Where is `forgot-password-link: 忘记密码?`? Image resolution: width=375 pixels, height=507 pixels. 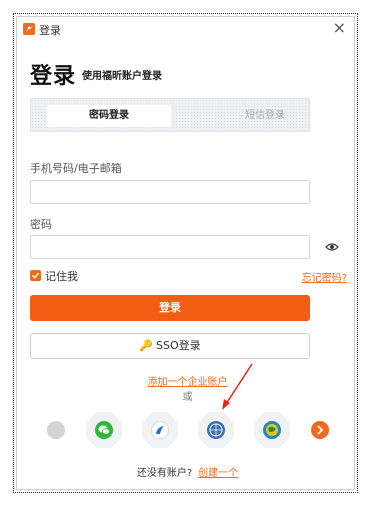 forgot-password-link: 忘记密码? is located at coordinates (324, 276).